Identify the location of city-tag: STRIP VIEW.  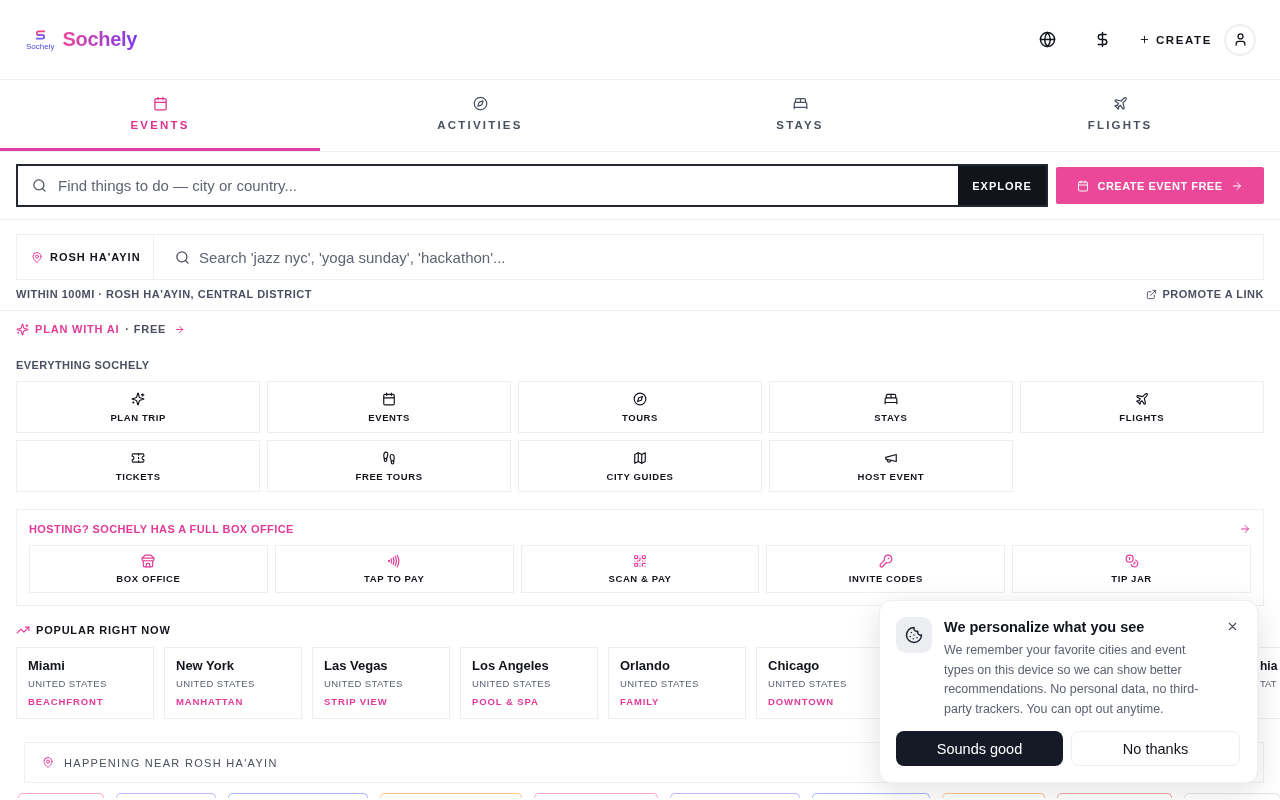
(381, 702).